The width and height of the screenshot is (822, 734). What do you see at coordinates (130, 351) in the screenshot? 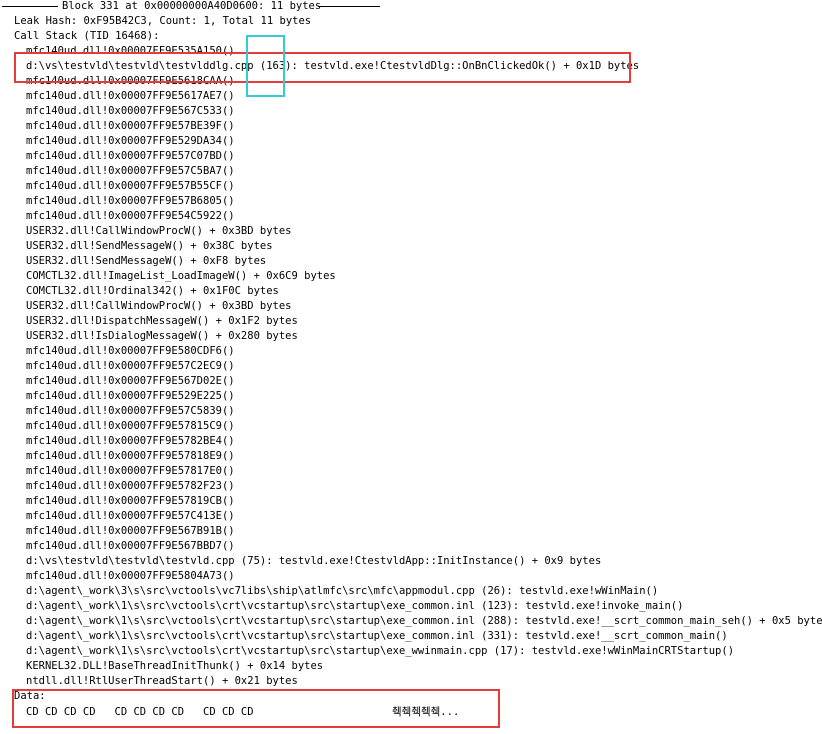
I see `stack-frame: mfc140ud.dll!0x00007FF9E580CDF6()` at bounding box center [130, 351].